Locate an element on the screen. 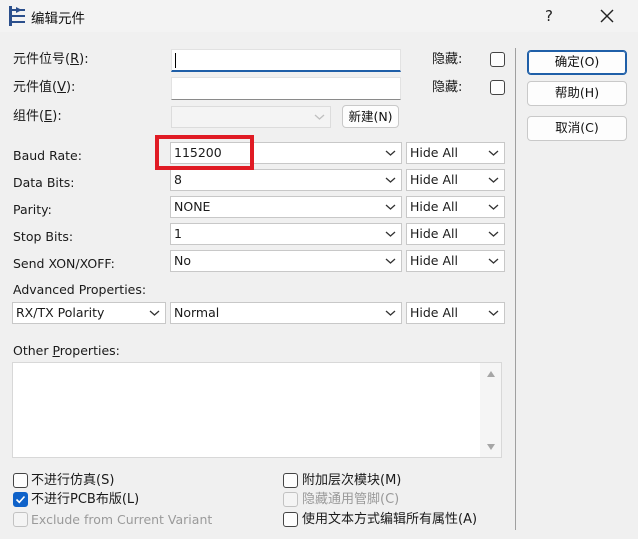 The height and width of the screenshot is (539, 638). exclude-simulation-checkbox is located at coordinates (20, 480).